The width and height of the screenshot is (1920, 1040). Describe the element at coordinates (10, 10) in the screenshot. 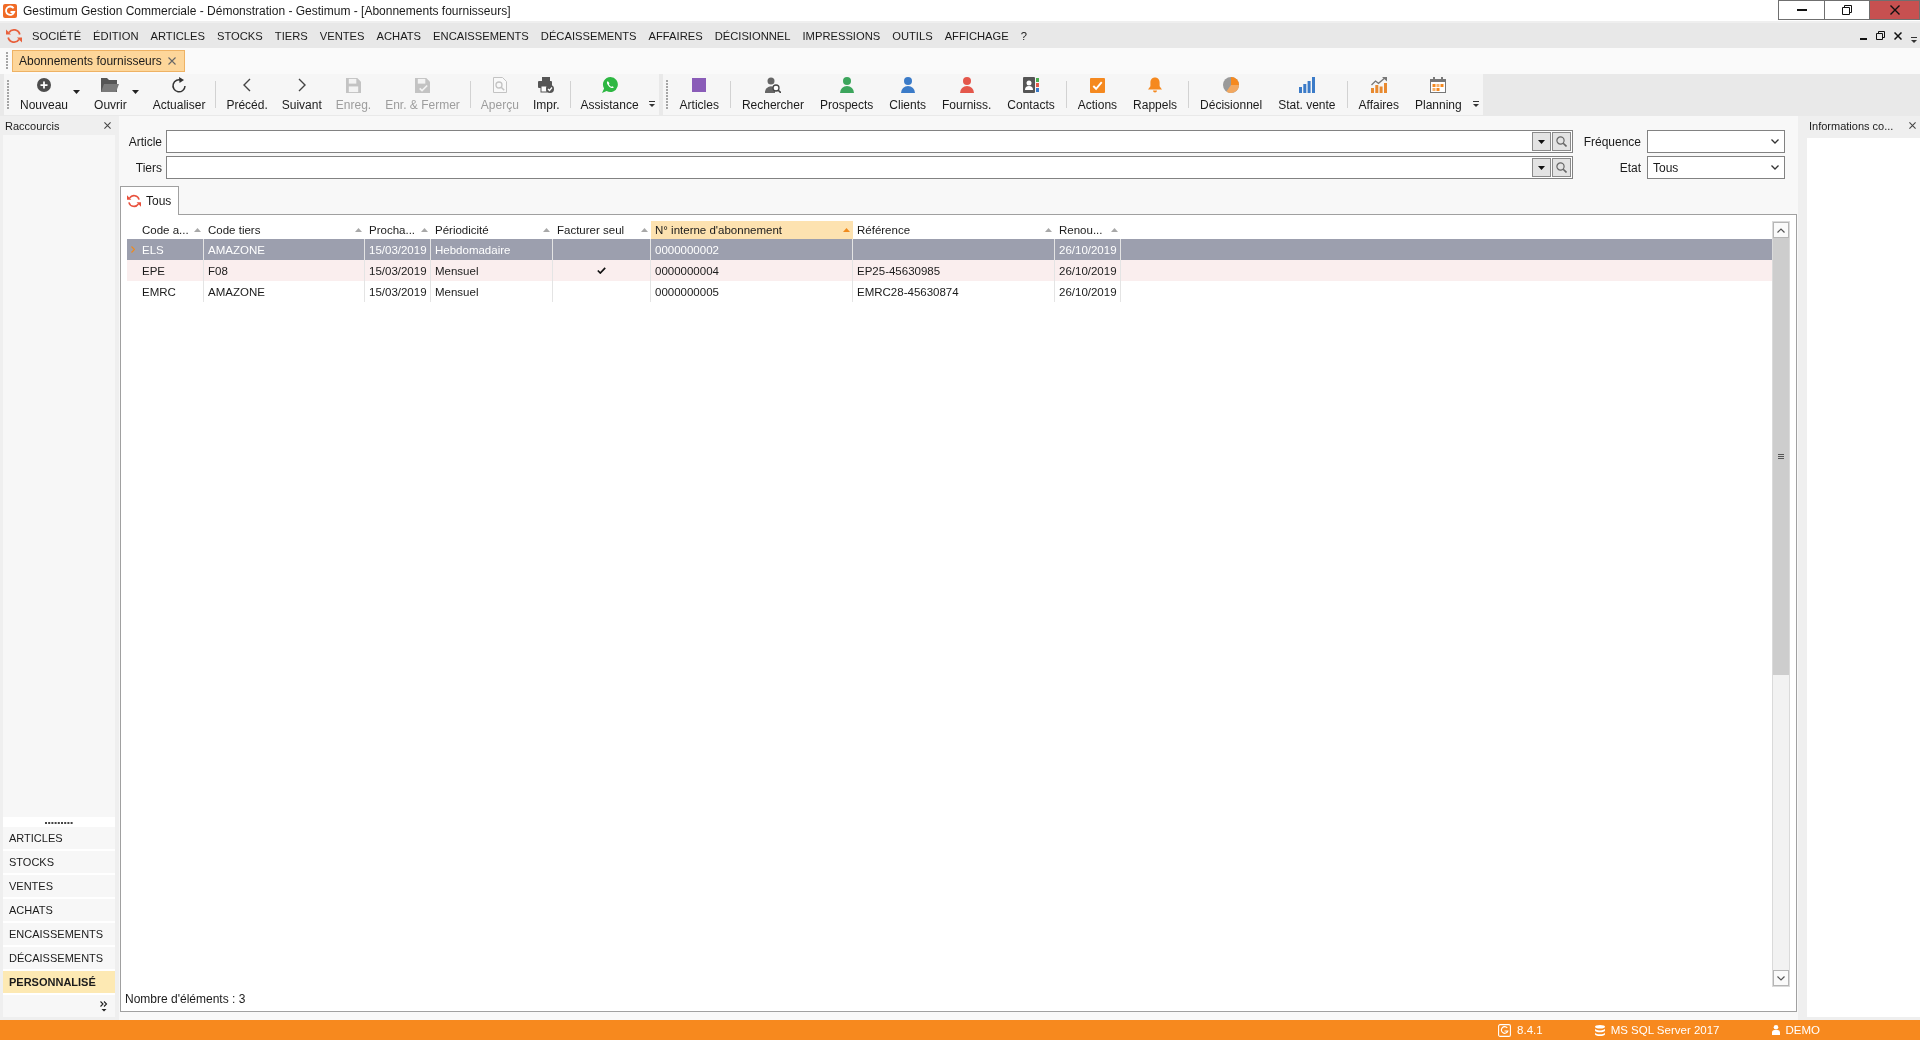

I see `app-logo-icon` at that location.